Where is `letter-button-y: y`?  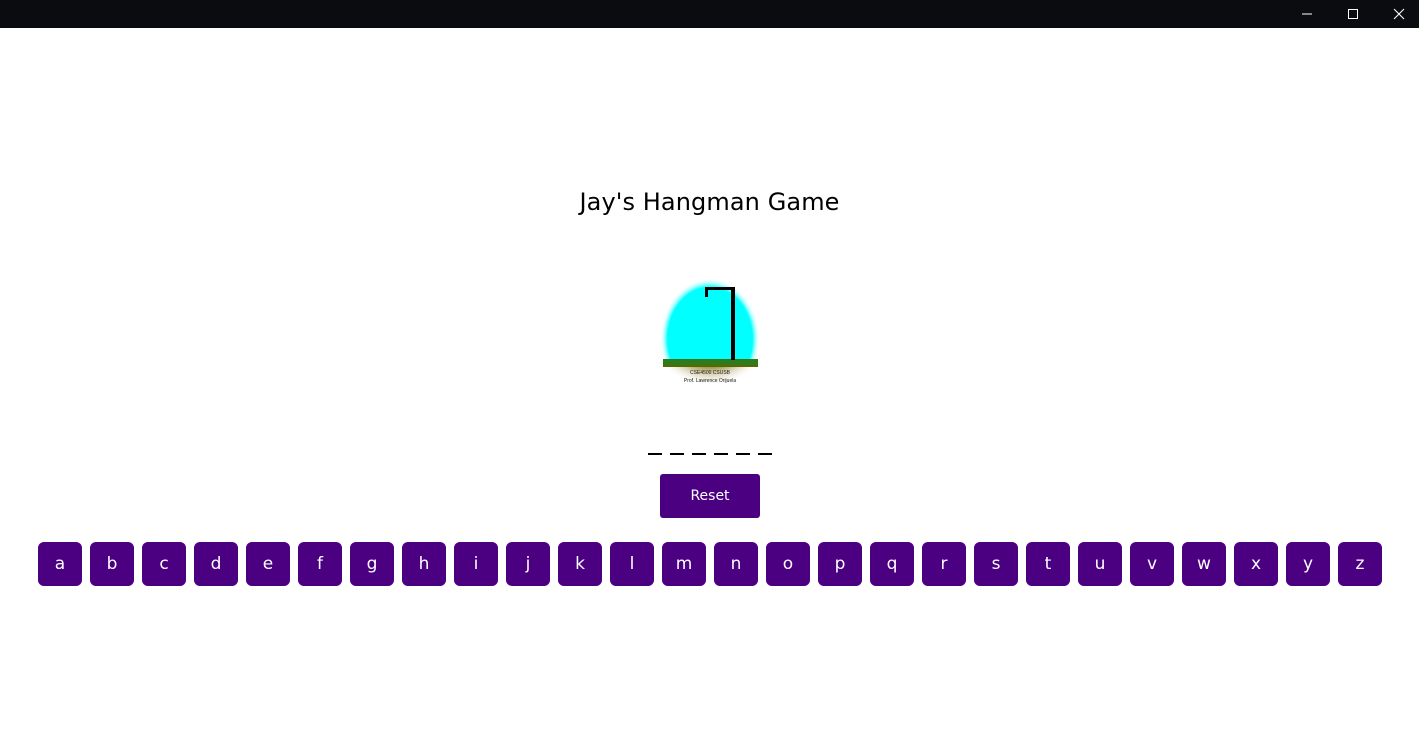 letter-button-y: y is located at coordinates (1308, 564).